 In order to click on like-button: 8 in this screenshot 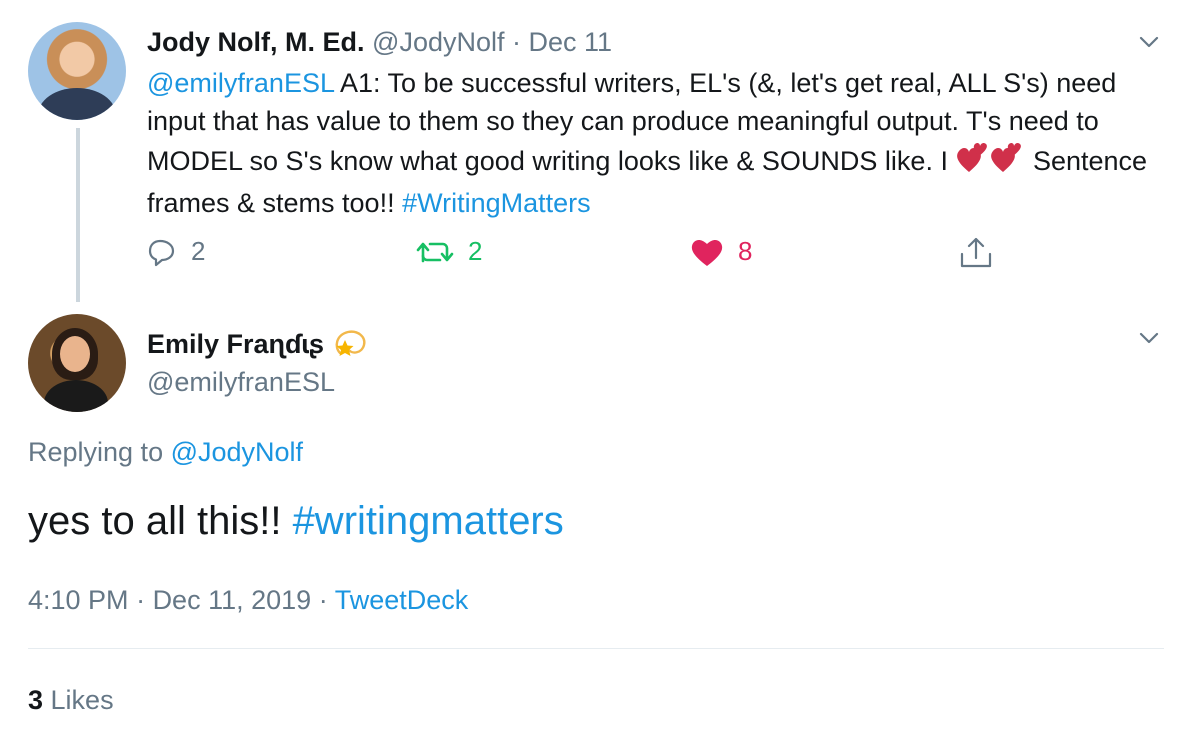, I will do `click(721, 251)`.